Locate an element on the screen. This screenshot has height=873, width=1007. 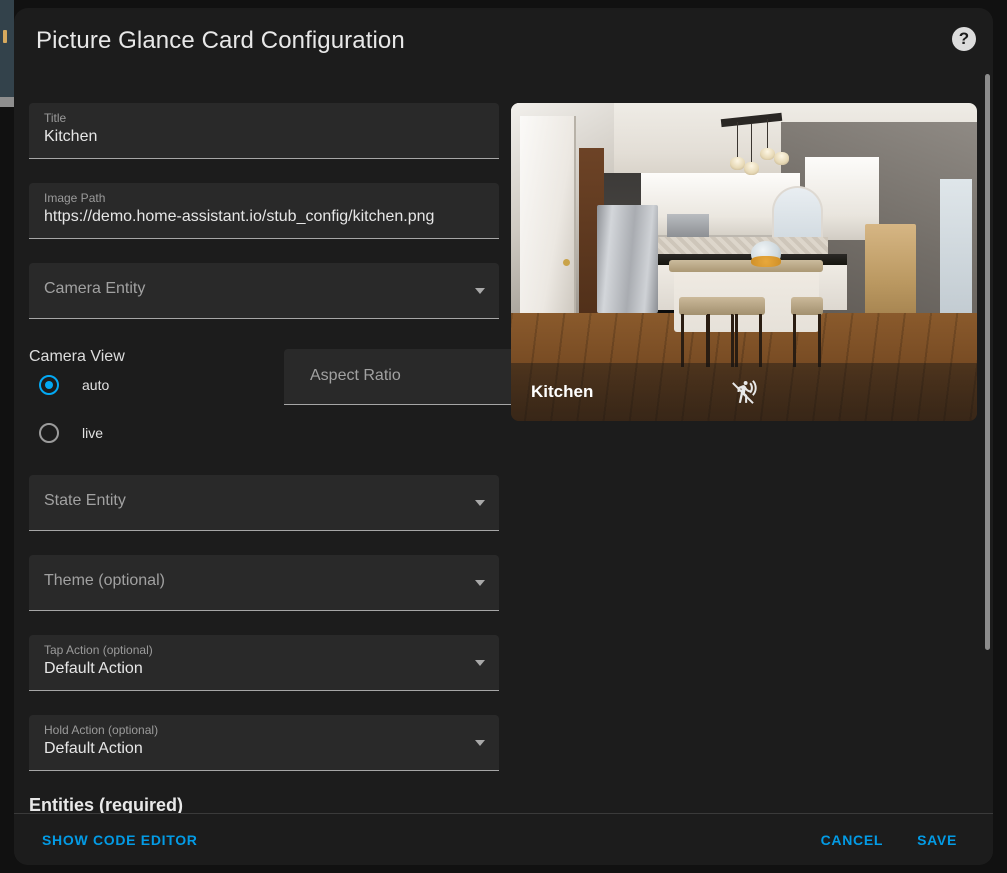
camera-entity-select: Camera Entity is located at coordinates (264, 291).